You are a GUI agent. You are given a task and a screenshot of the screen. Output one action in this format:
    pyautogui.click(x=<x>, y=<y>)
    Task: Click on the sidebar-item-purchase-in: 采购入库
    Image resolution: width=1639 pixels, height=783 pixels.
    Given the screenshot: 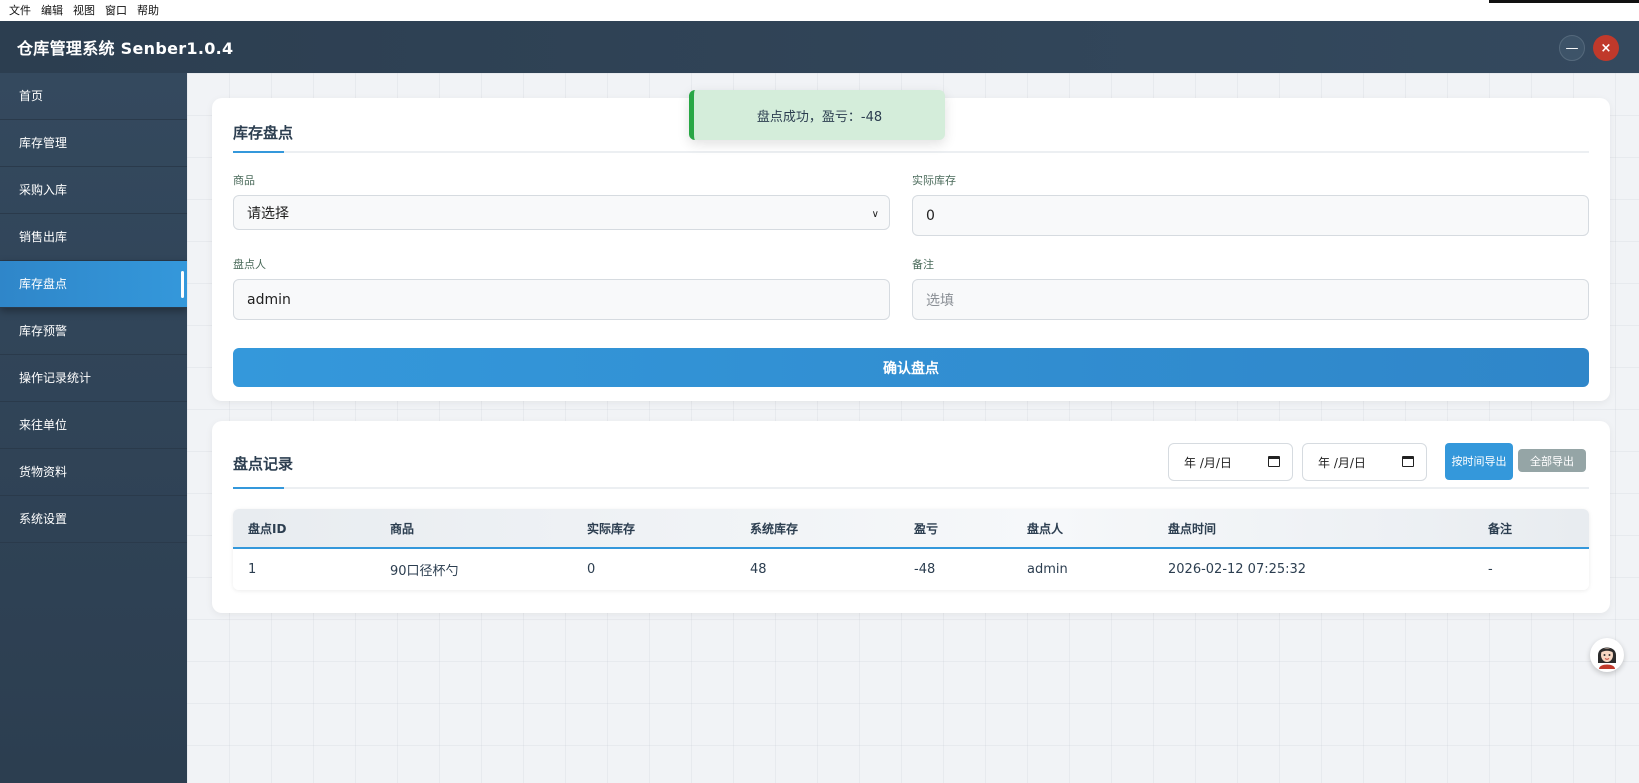 What is the action you would take?
    pyautogui.click(x=93, y=190)
    